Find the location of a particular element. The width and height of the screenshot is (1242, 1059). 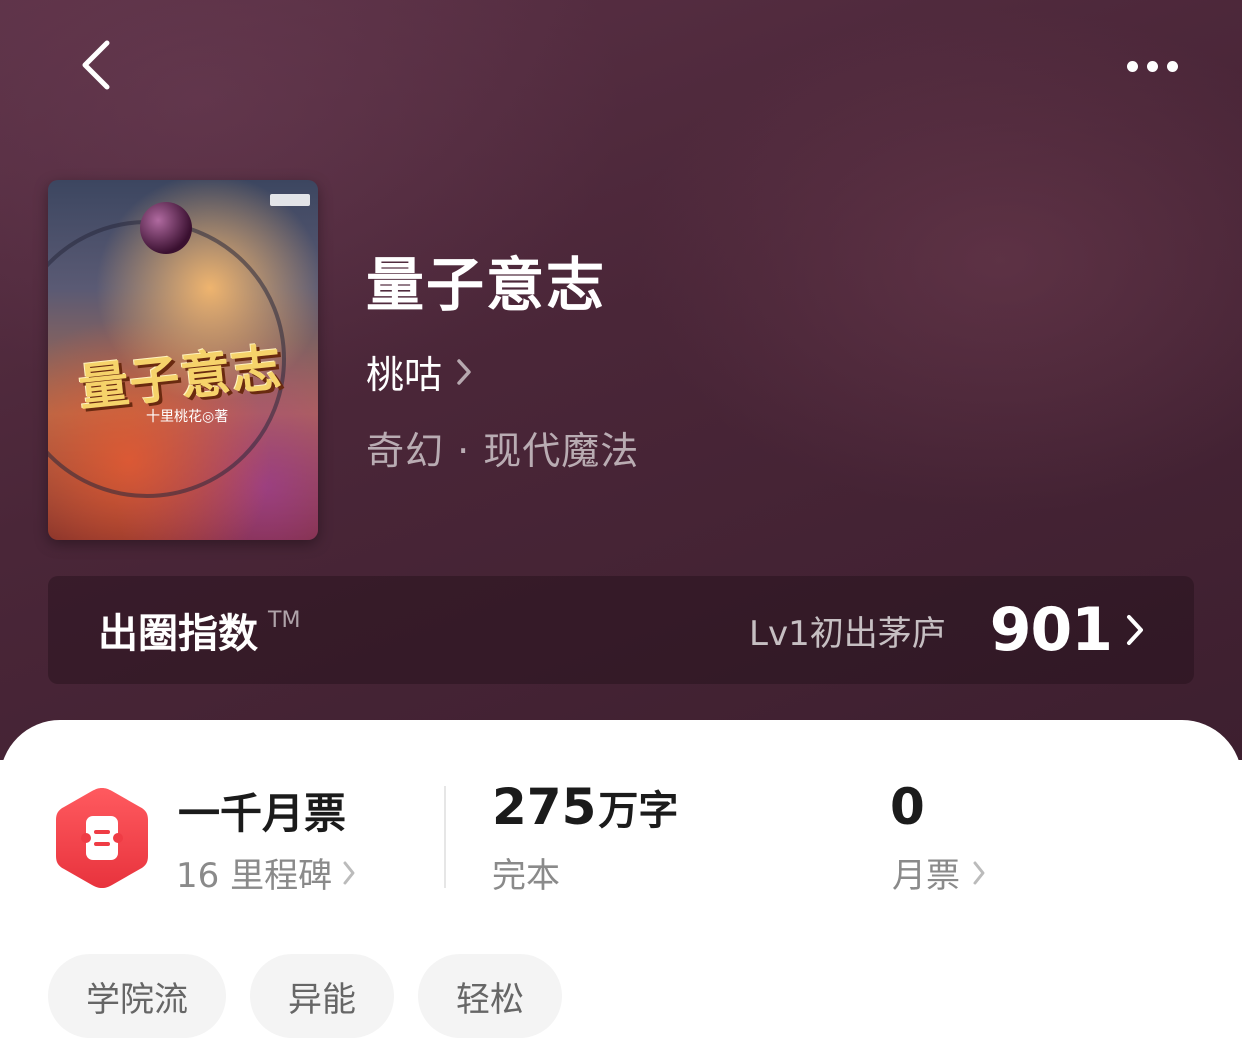

stats-divider is located at coordinates (445, 837).